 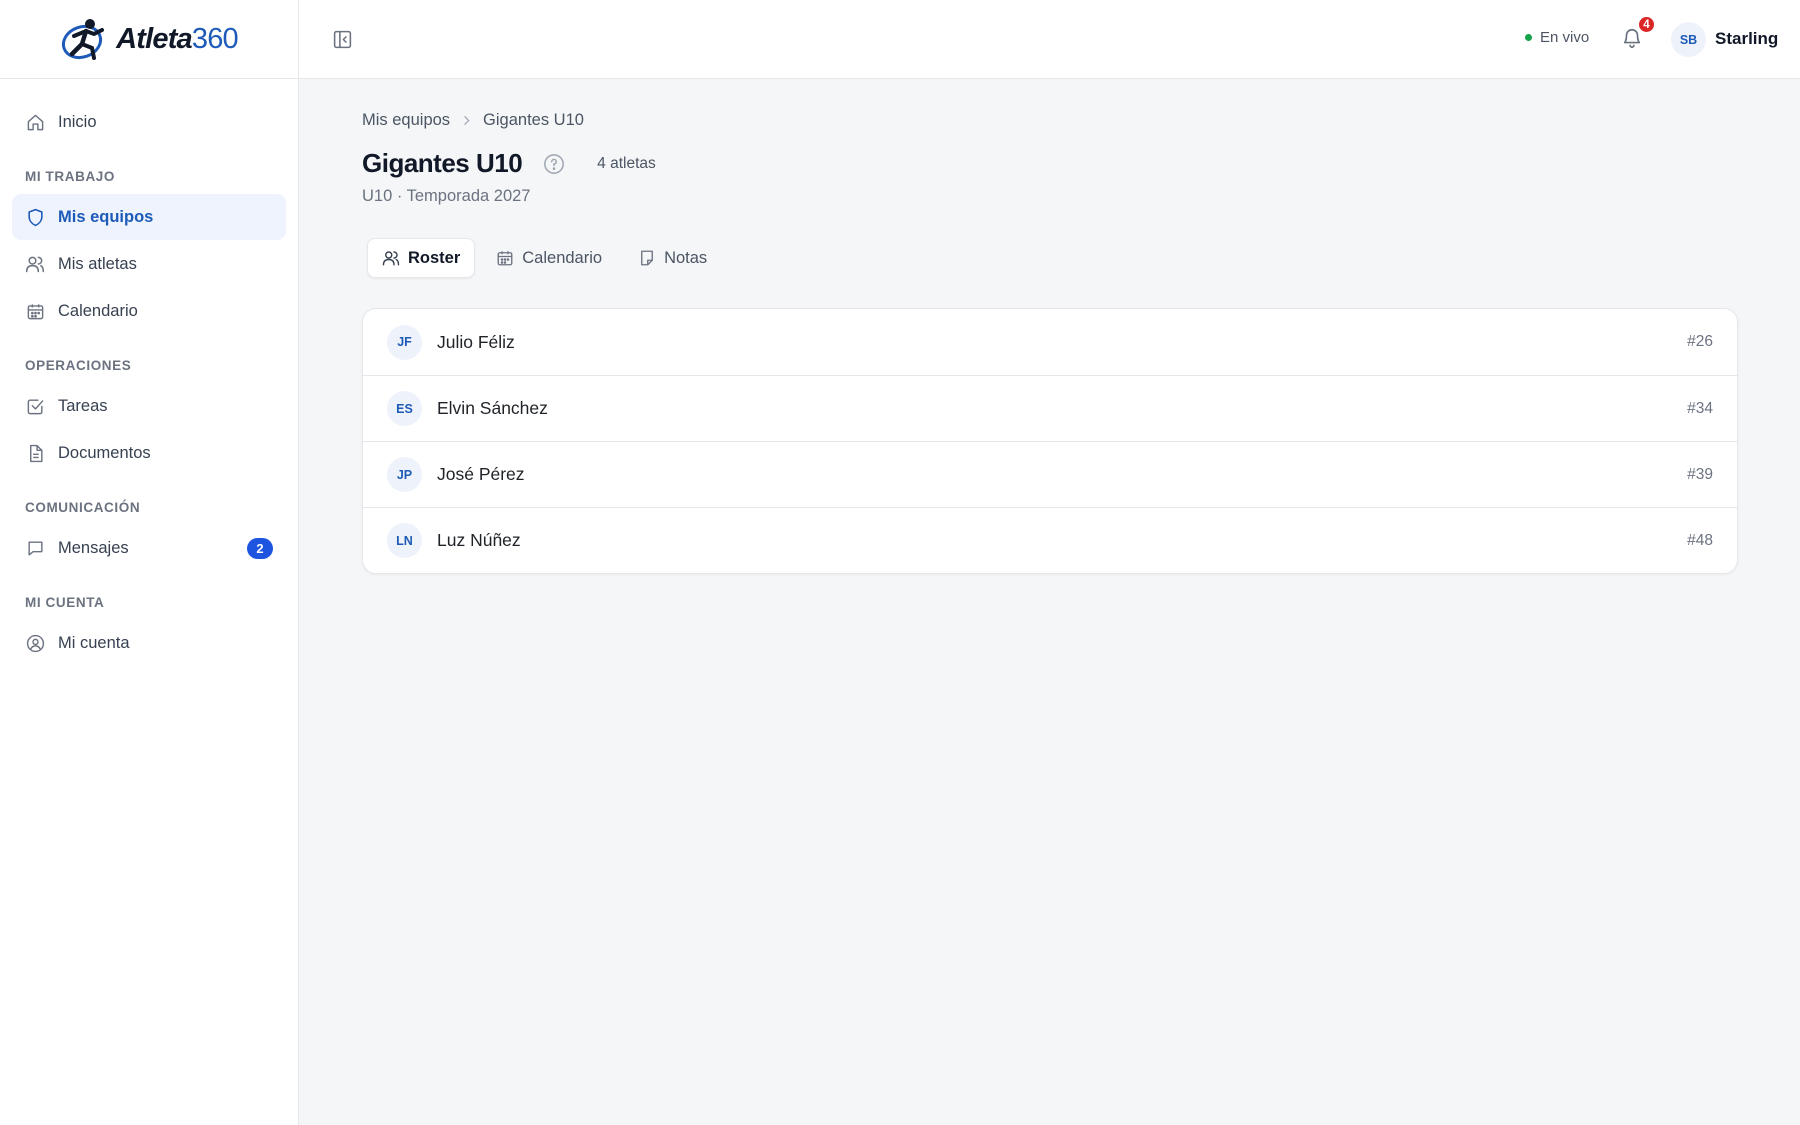 I want to click on notification-count-badge: 4, so click(x=1646, y=24).